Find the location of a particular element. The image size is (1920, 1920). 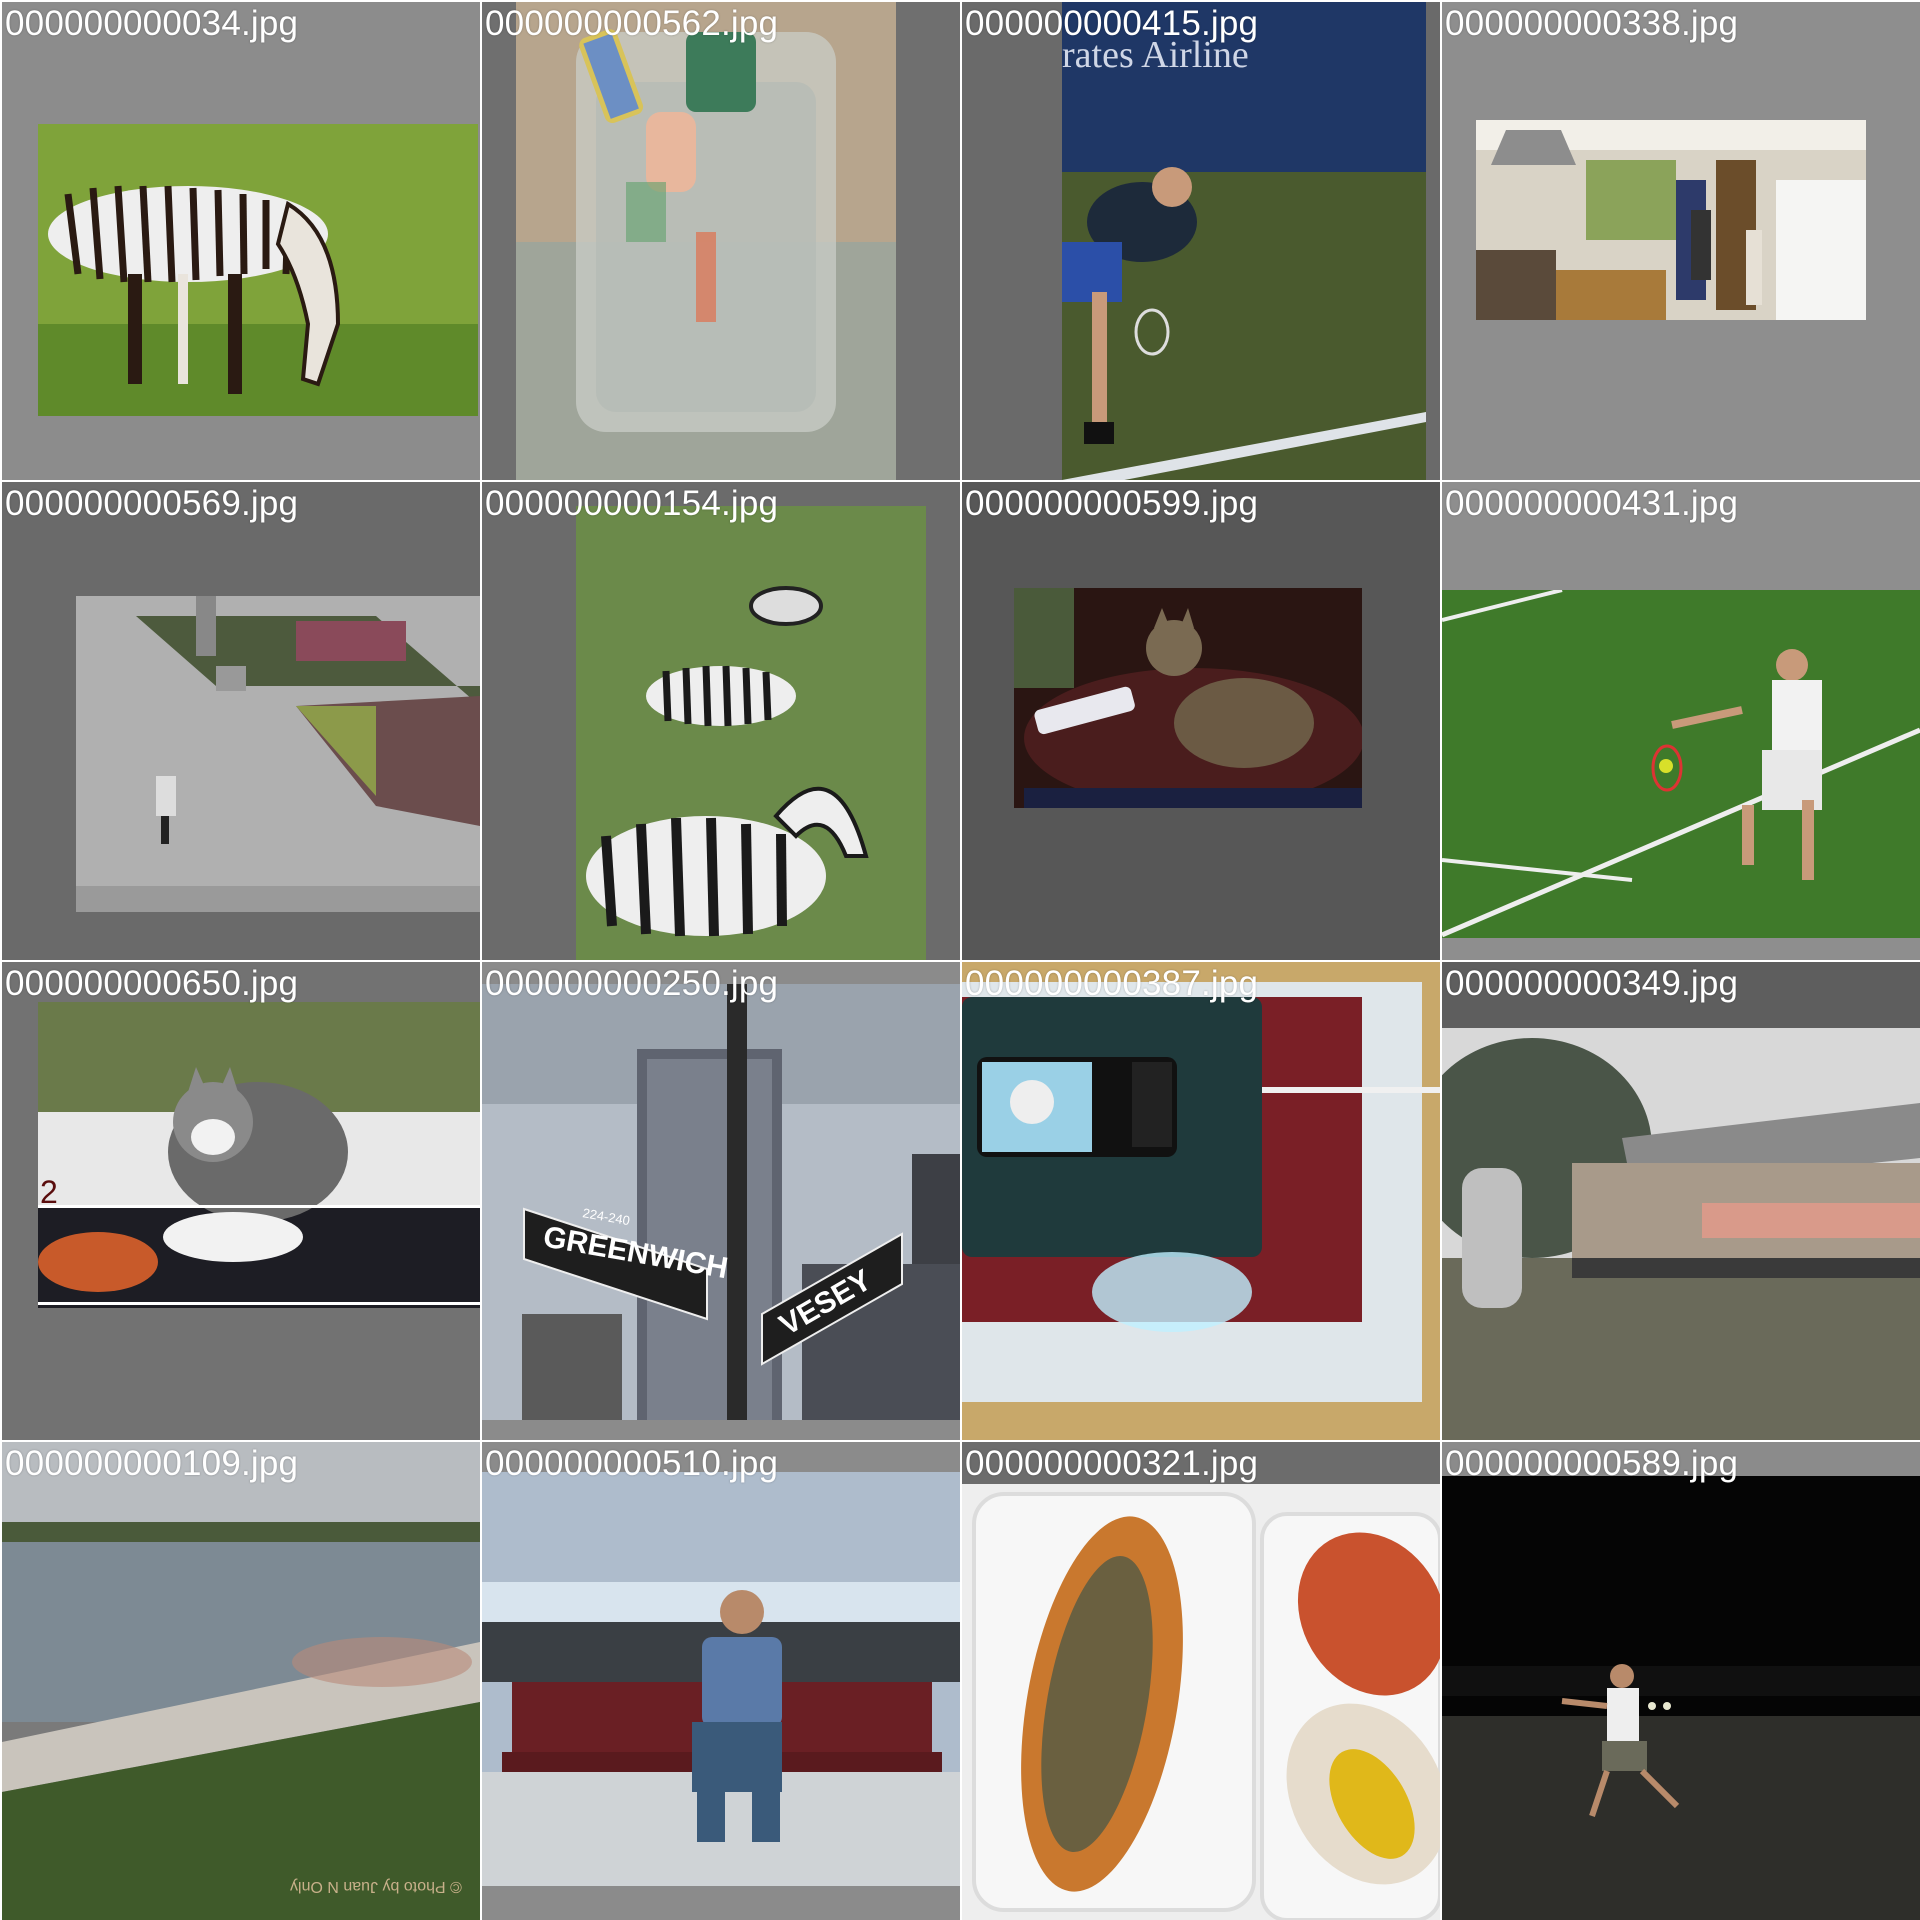

tile-000000000109: © Photo by Juan N Only 000000000109.jpg is located at coordinates (241, 1681).